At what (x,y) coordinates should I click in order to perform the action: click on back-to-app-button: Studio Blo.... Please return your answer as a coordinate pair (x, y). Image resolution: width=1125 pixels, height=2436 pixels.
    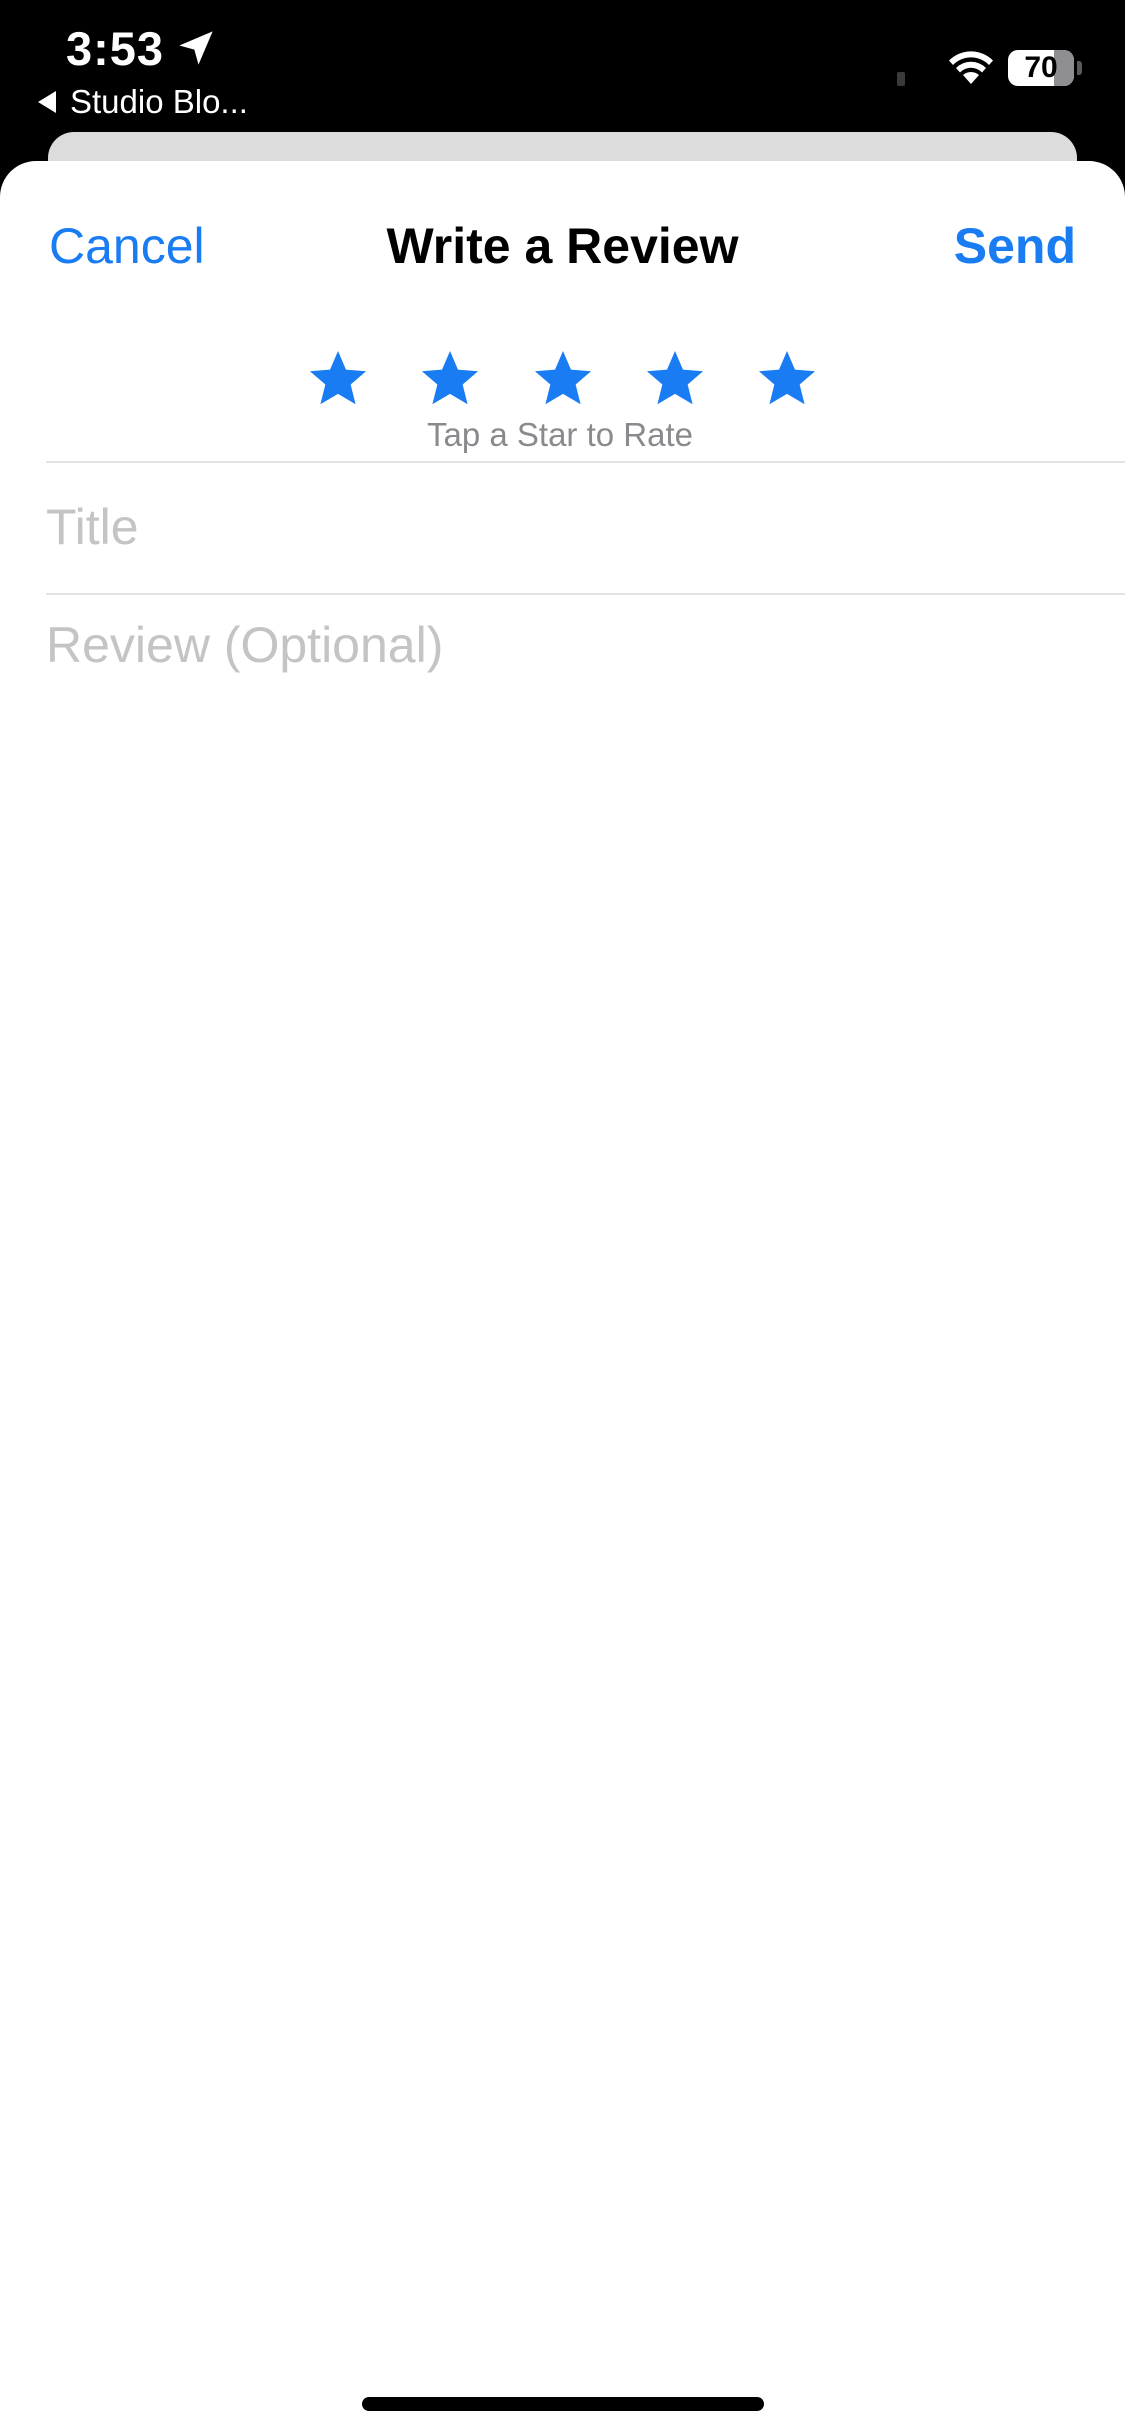
    Looking at the image, I should click on (142, 102).